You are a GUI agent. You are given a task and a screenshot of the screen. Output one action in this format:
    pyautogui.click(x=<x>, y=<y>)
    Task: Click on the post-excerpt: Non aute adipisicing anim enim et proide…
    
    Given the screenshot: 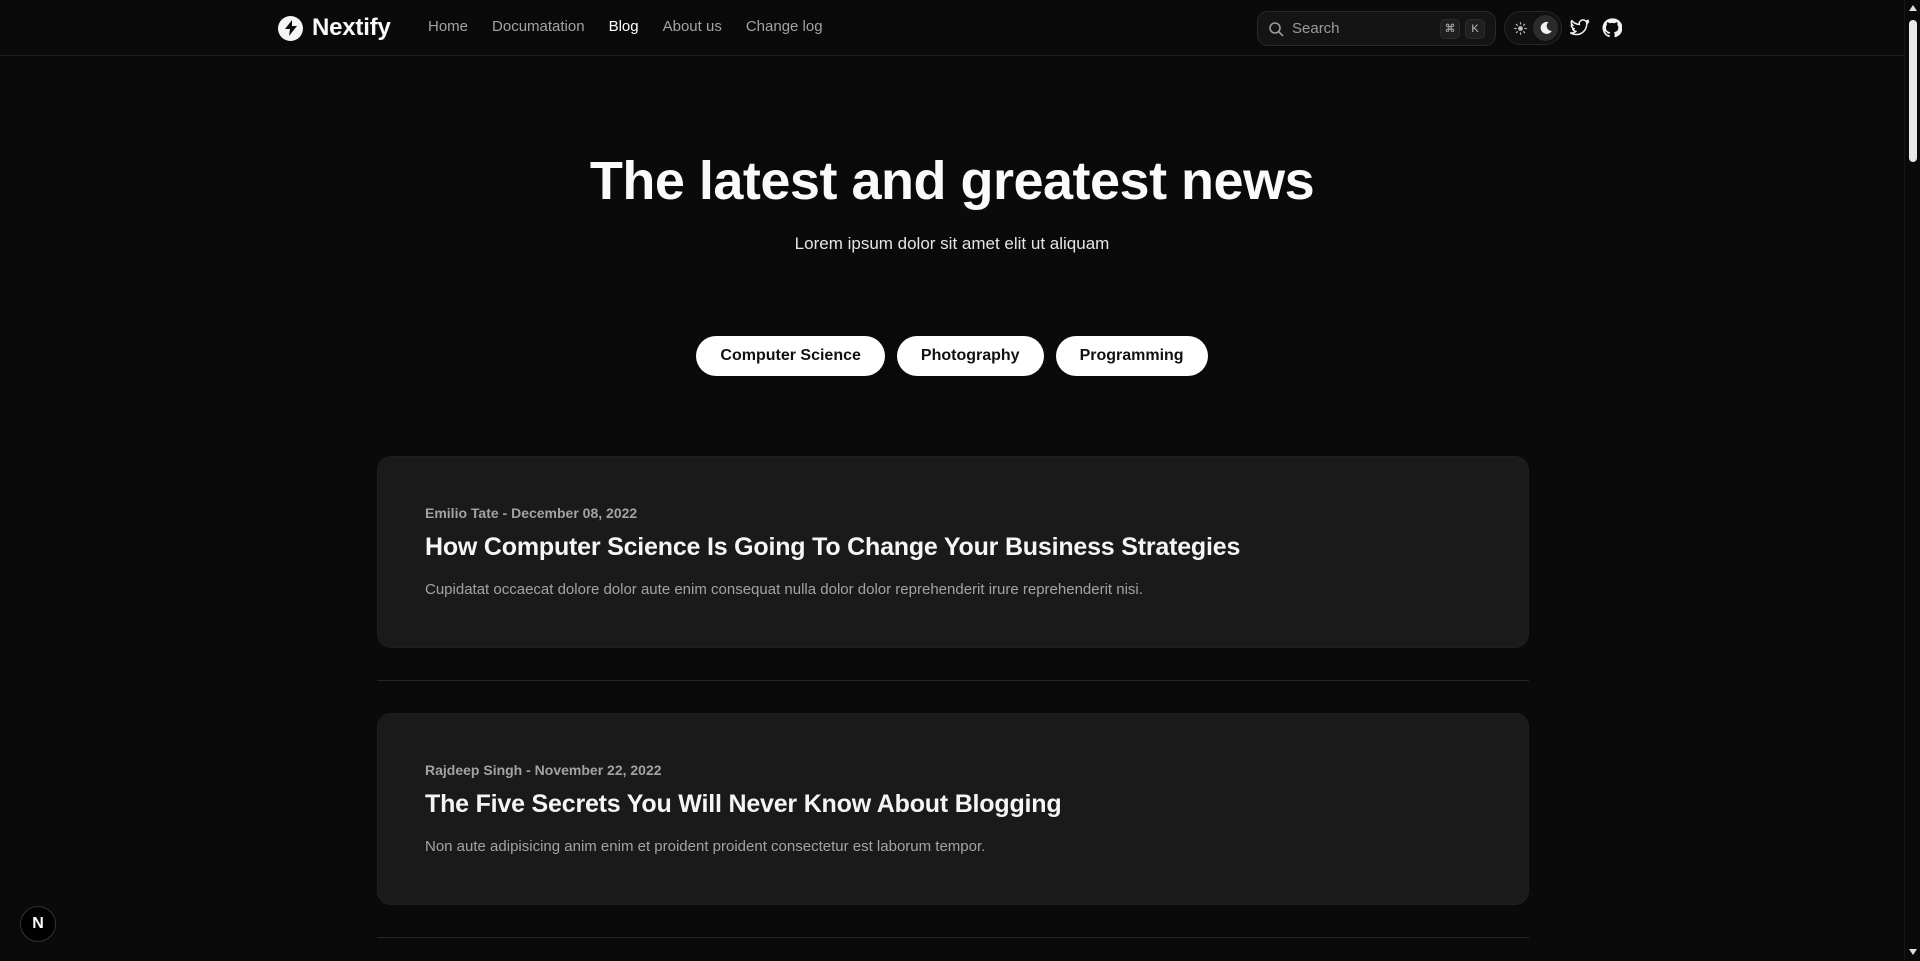 What is the action you would take?
    pyautogui.click(x=705, y=846)
    